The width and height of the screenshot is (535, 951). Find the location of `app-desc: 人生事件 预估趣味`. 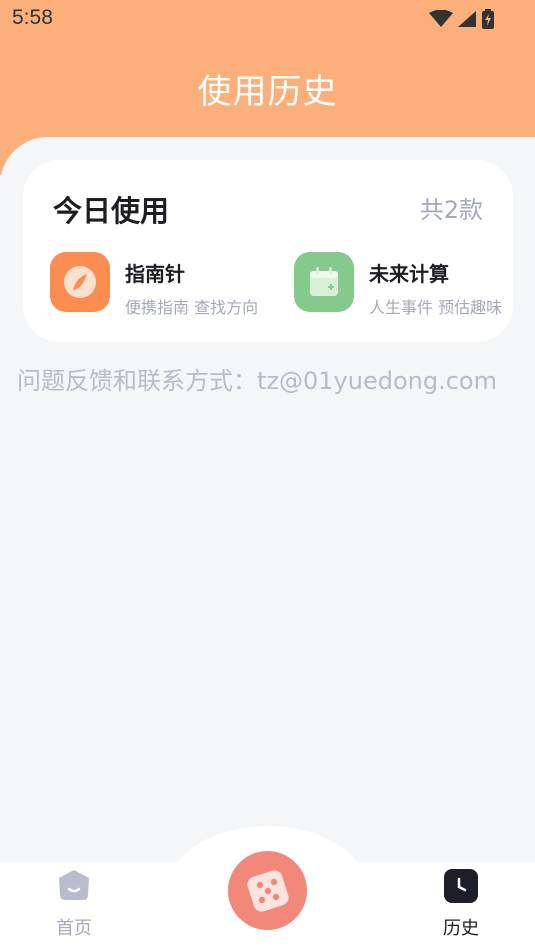

app-desc: 人生事件 预估趣味 is located at coordinates (436, 307).